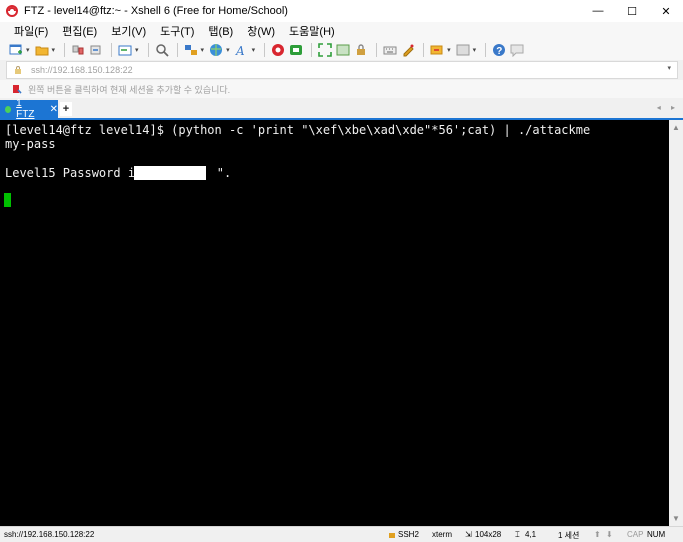  Describe the element at coordinates (25, 109) in the screenshot. I see `tab-label: 1 FTZ` at that location.